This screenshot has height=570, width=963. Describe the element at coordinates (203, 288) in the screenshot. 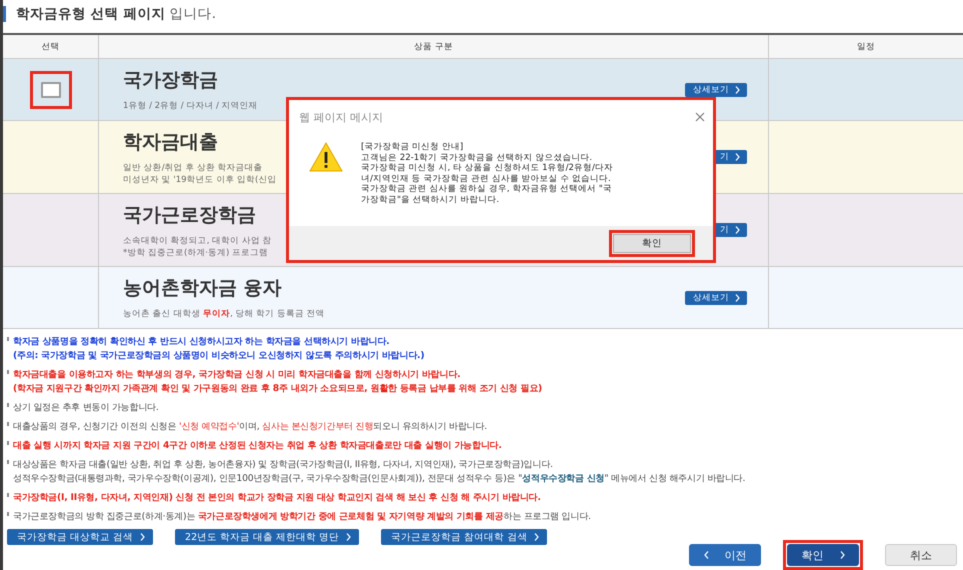

I see `product-name: 농어촌학자금 융자` at that location.